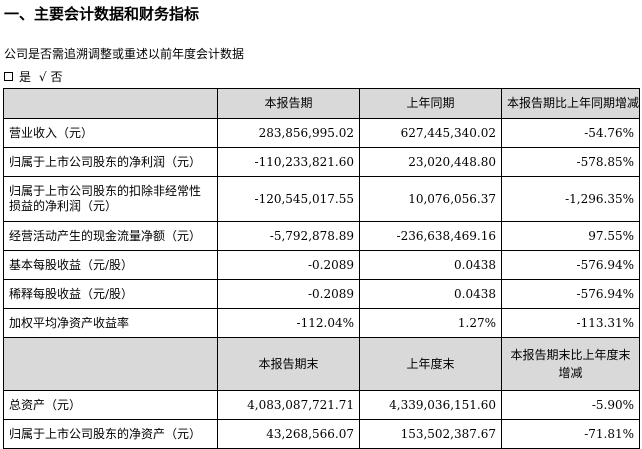 The width and height of the screenshot is (642, 449). What do you see at coordinates (110, 434) in the screenshot?
I see `row-label: 归属于上市公司股东的净资产（元）` at bounding box center [110, 434].